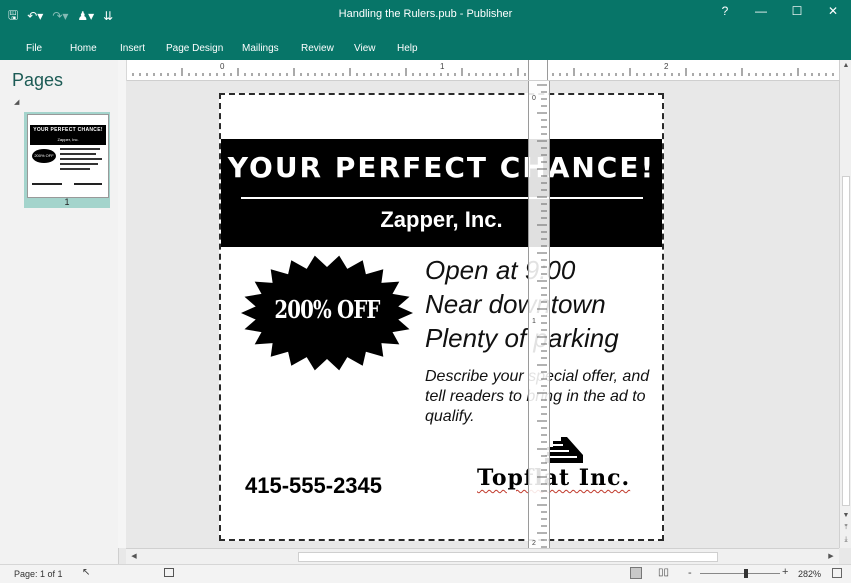 Image resolution: width=851 pixels, height=583 pixels. I want to click on thumb-headline-band: YOUR PERFECT CHANCE! Zapper, Inc., so click(68, 135).